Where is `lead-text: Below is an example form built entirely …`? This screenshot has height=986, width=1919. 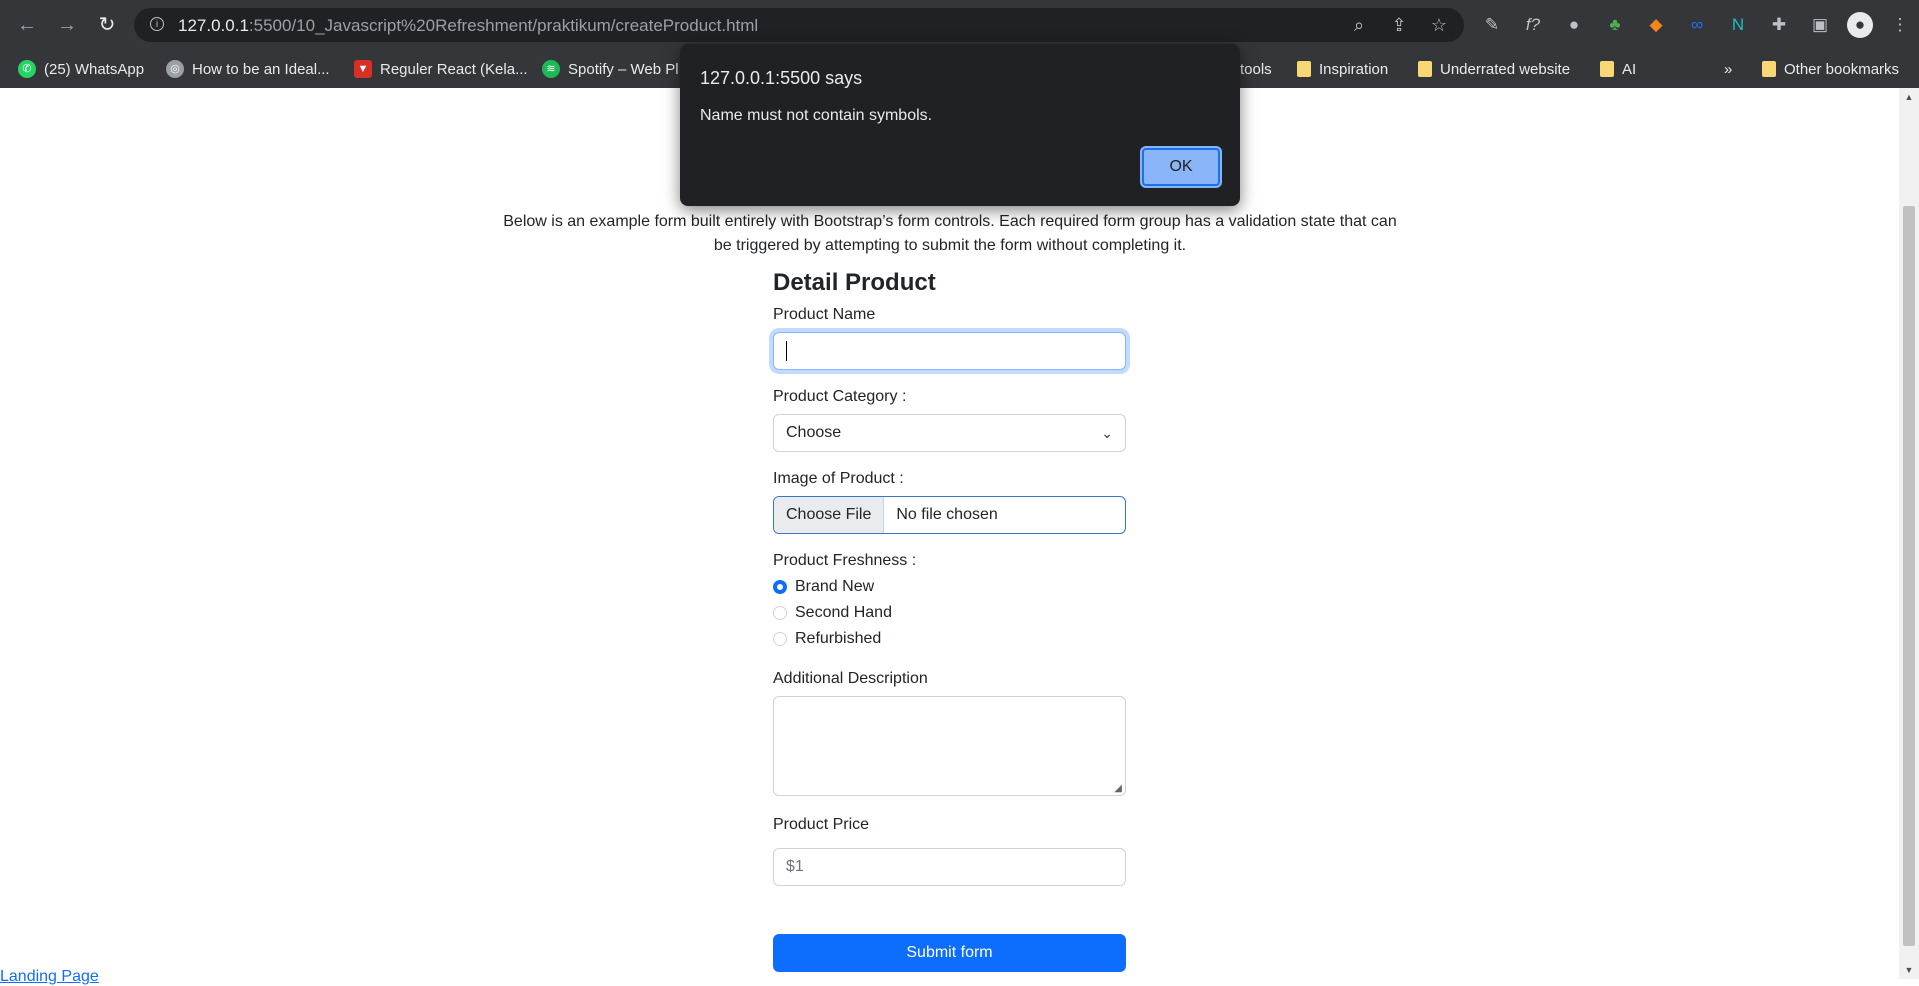 lead-text: Below is an example form built entirely … is located at coordinates (950, 233).